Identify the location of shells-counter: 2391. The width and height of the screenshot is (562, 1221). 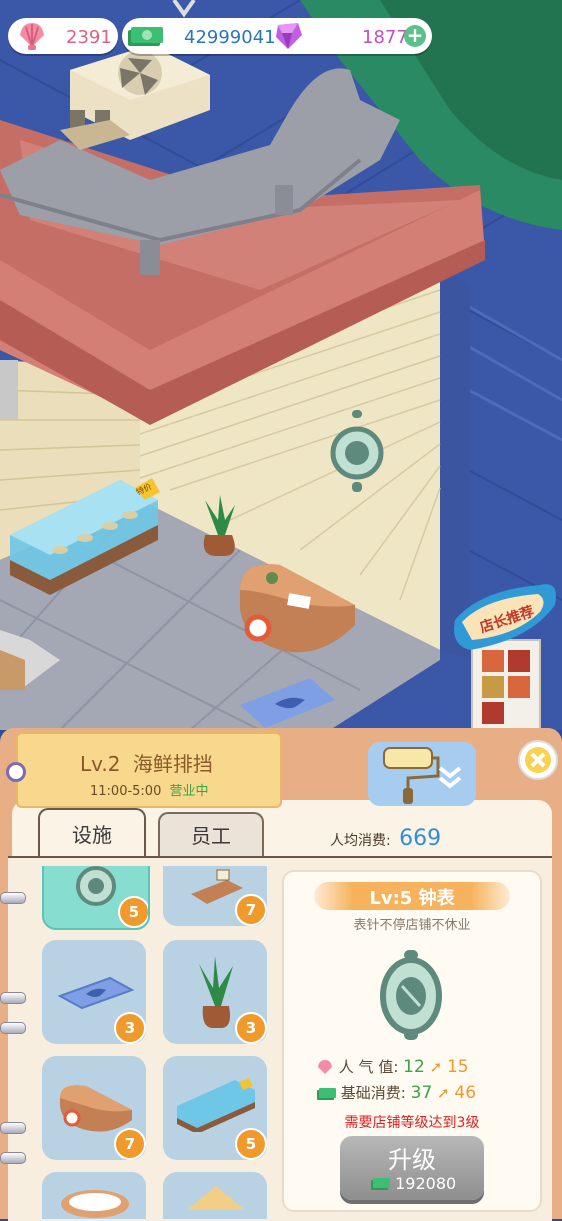
(63, 36).